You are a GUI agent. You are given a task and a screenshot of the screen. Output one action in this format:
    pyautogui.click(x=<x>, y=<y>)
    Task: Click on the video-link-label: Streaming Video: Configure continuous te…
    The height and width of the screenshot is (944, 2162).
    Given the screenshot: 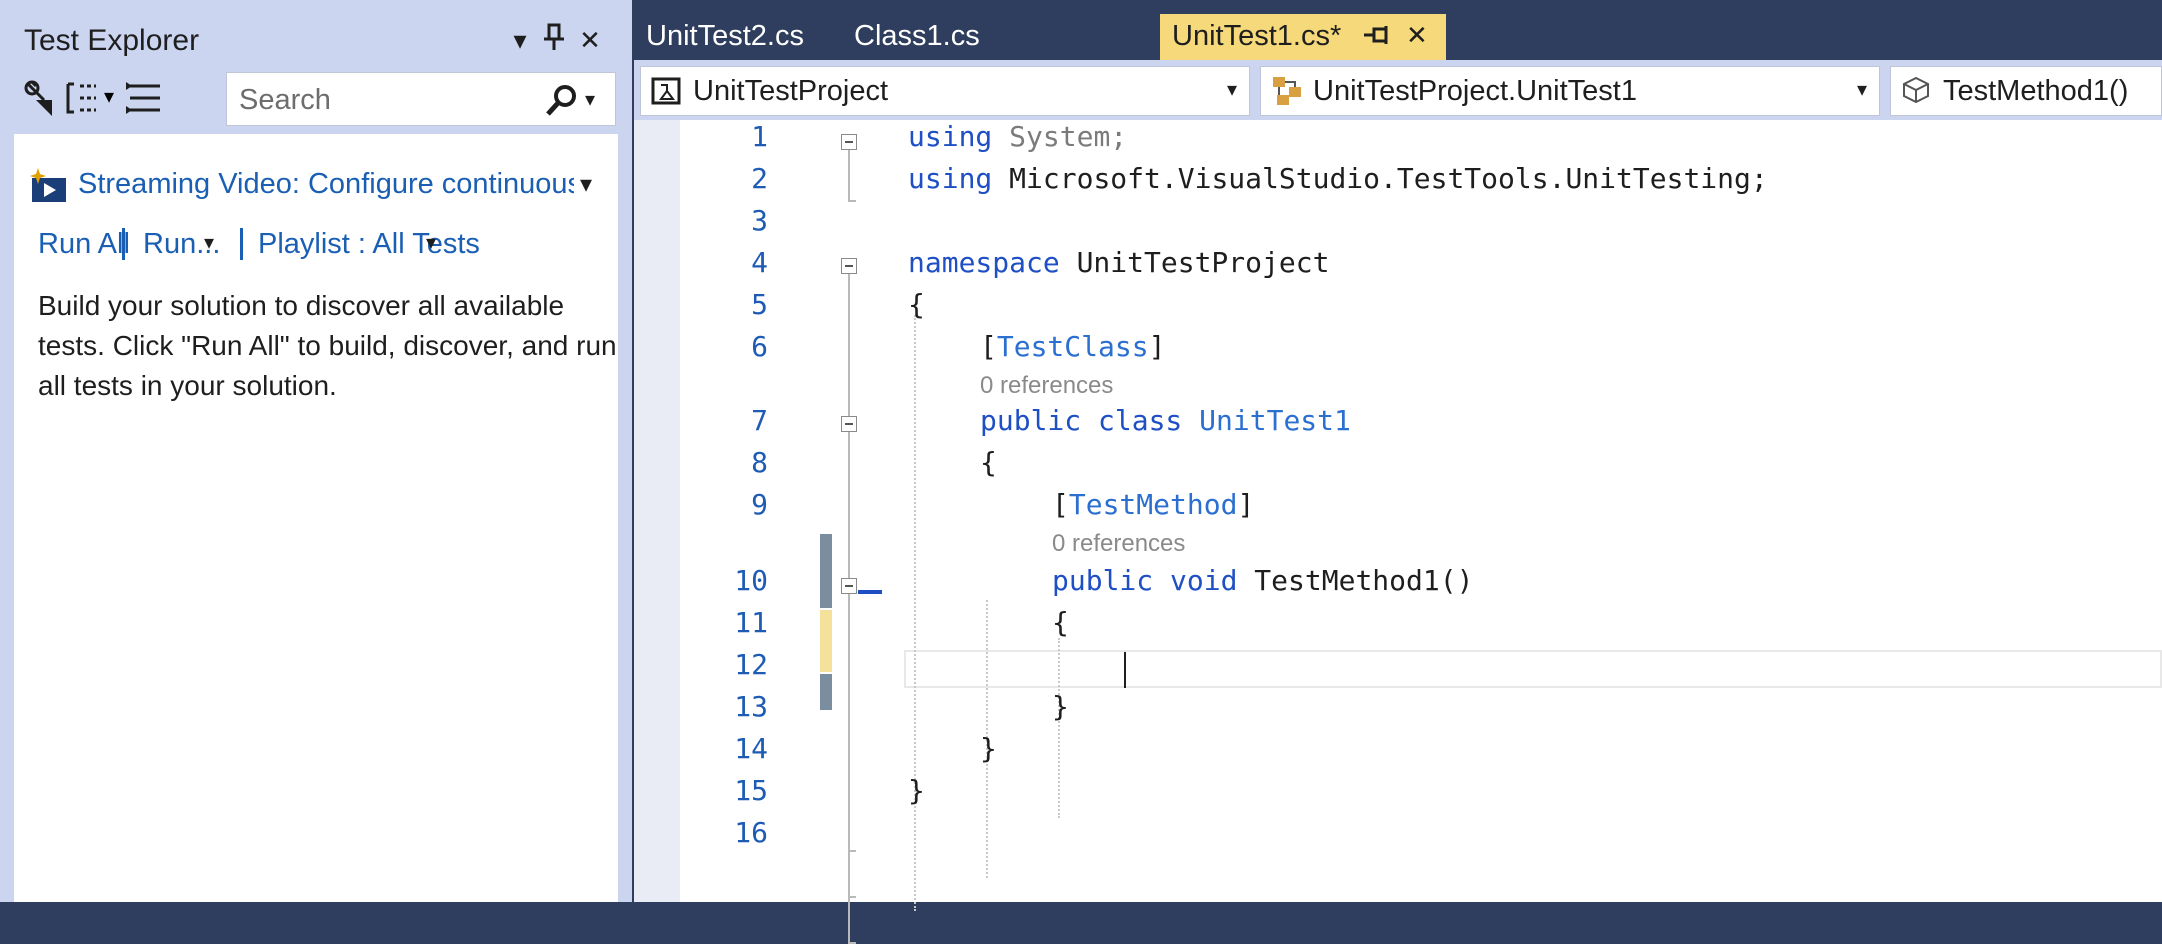 What is the action you would take?
    pyautogui.click(x=326, y=184)
    